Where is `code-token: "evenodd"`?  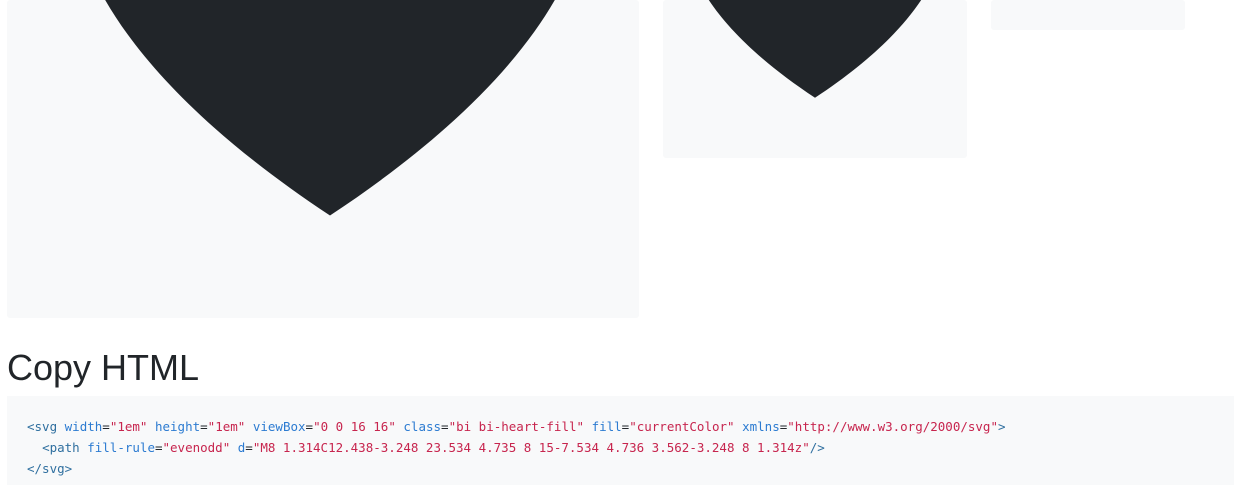
code-token: "evenodd" is located at coordinates (196, 447).